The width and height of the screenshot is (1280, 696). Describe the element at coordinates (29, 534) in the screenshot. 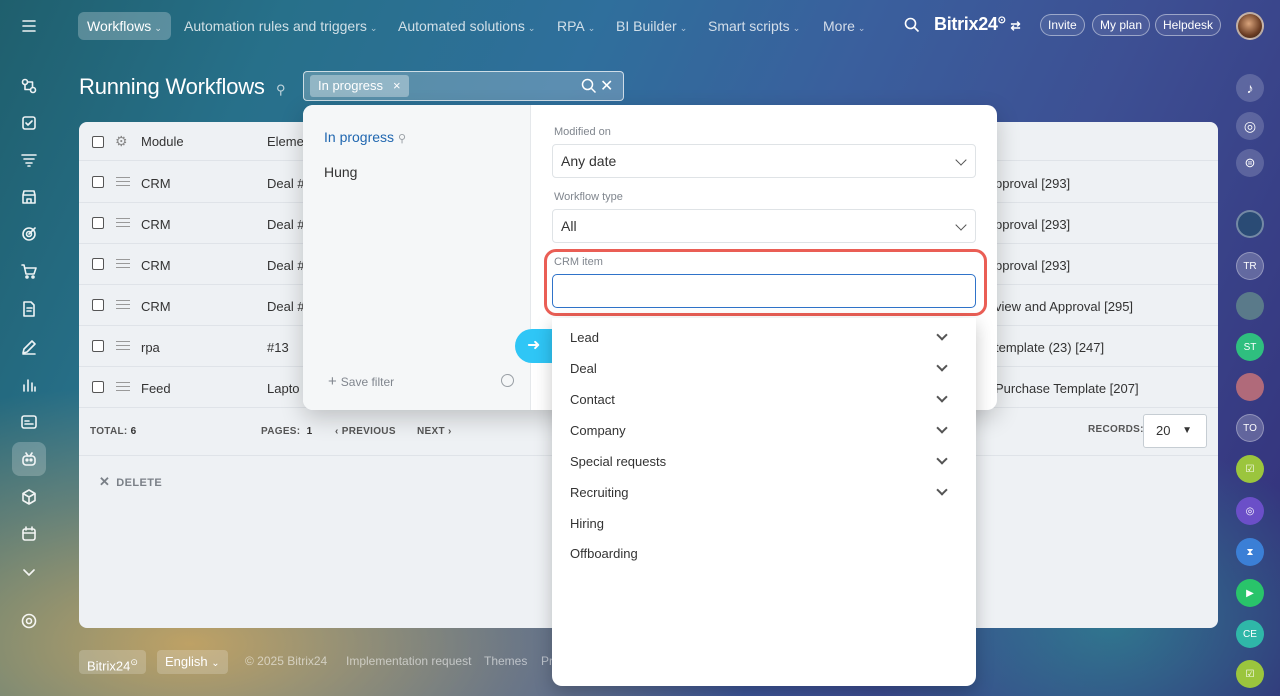

I see `calendar-icon` at that location.